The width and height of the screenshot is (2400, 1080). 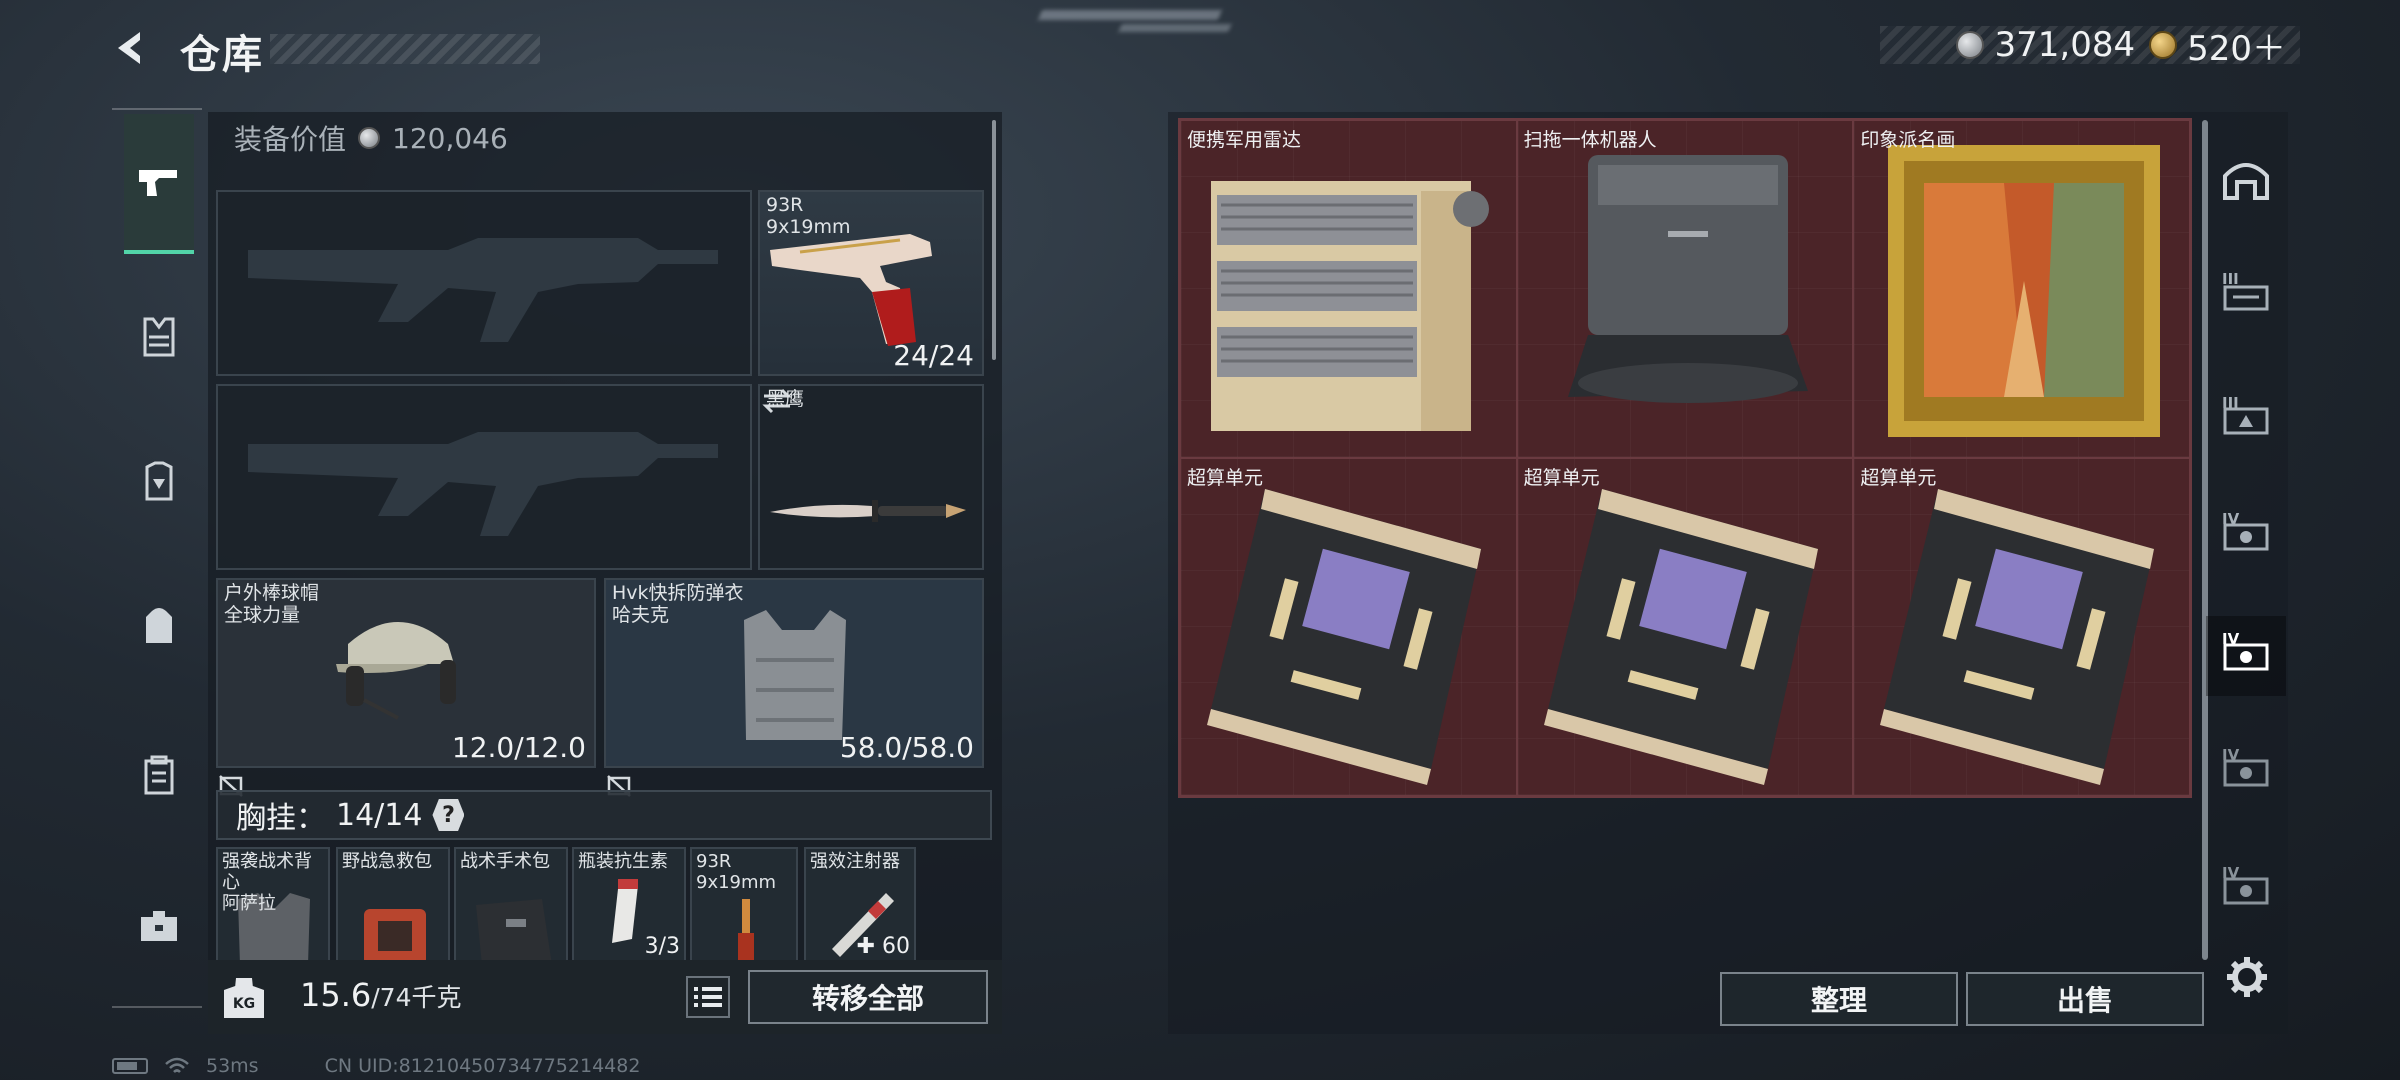 I want to click on nav-backpack, so click(x=159, y=625).